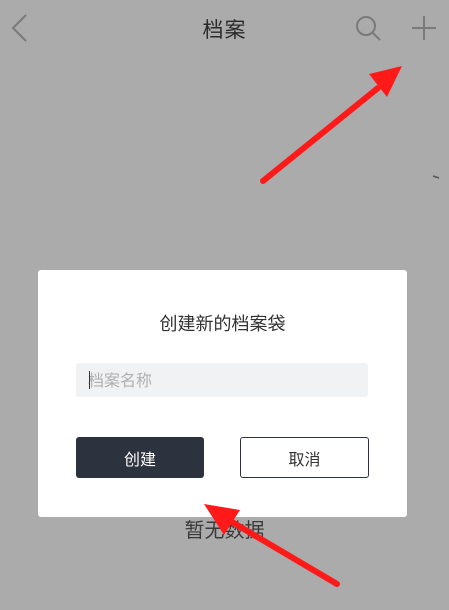  Describe the element at coordinates (368, 28) in the screenshot. I see `search-icon` at that location.